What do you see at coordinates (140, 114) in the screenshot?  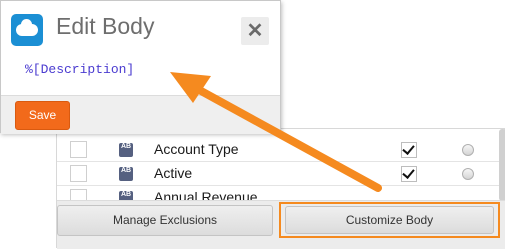 I see `dialog-footer: Save` at bounding box center [140, 114].